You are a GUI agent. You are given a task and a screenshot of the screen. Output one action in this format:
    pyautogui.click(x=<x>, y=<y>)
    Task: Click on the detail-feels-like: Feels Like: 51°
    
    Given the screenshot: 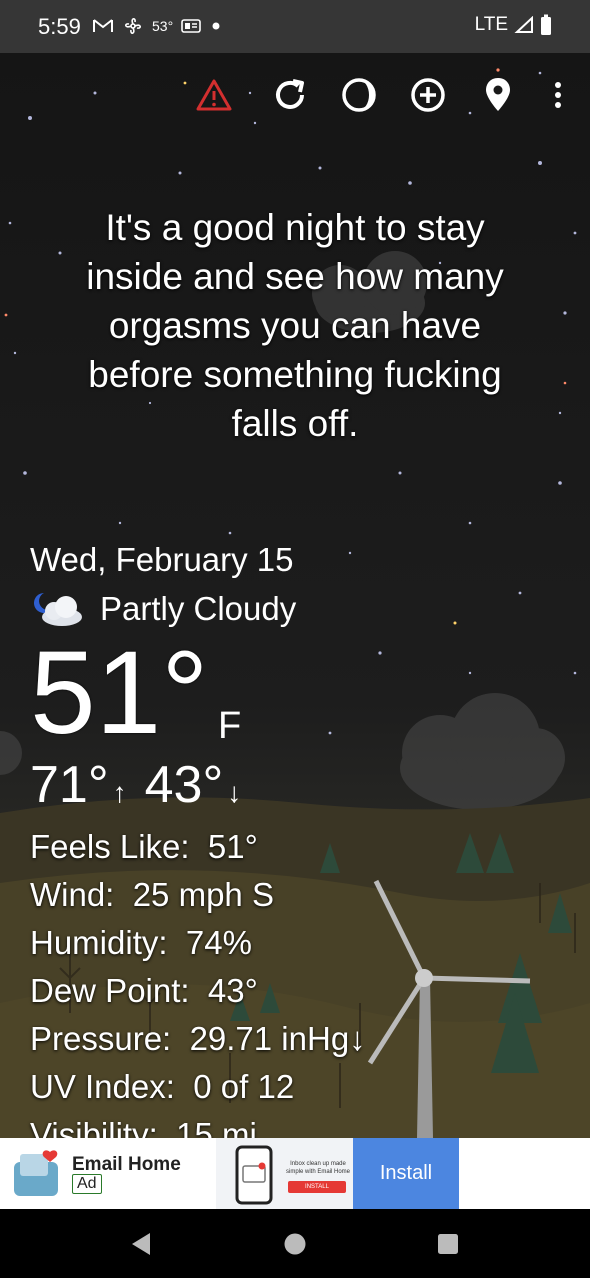 What is the action you would take?
    pyautogui.click(x=198, y=847)
    